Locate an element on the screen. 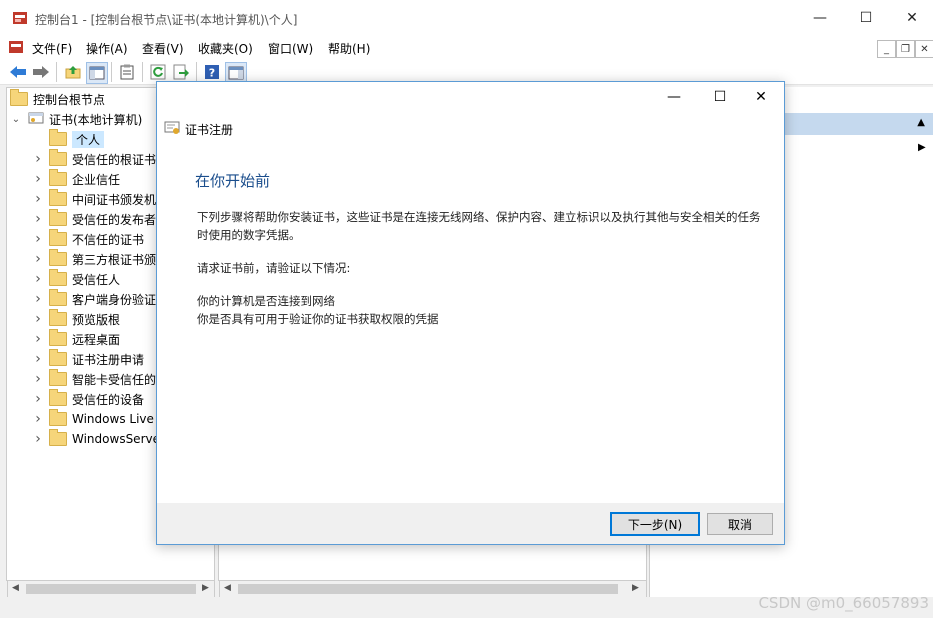  tree-node: › 受信任的发布者 is located at coordinates (100, 219).